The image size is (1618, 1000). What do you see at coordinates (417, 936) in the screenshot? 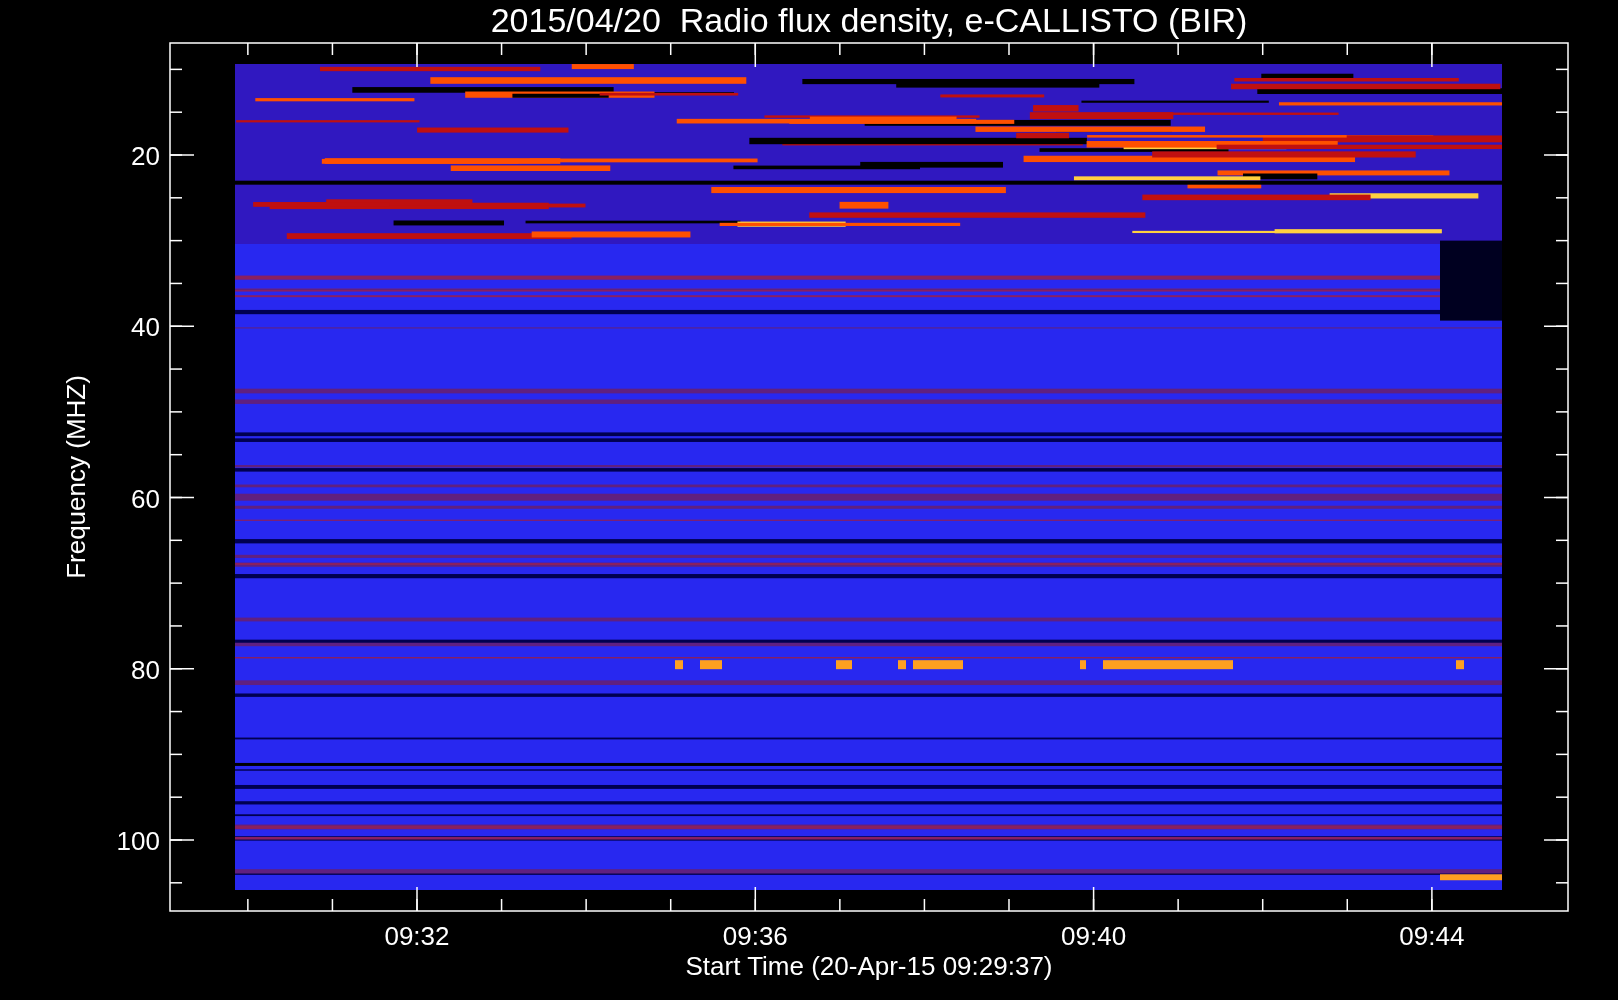
I see `tick-label: 09:32` at bounding box center [417, 936].